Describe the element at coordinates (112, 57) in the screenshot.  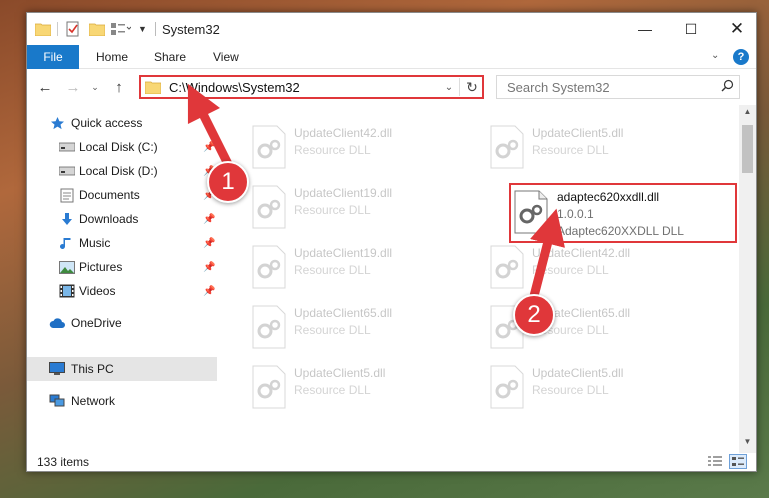
I see `tab-home: Home` at that location.